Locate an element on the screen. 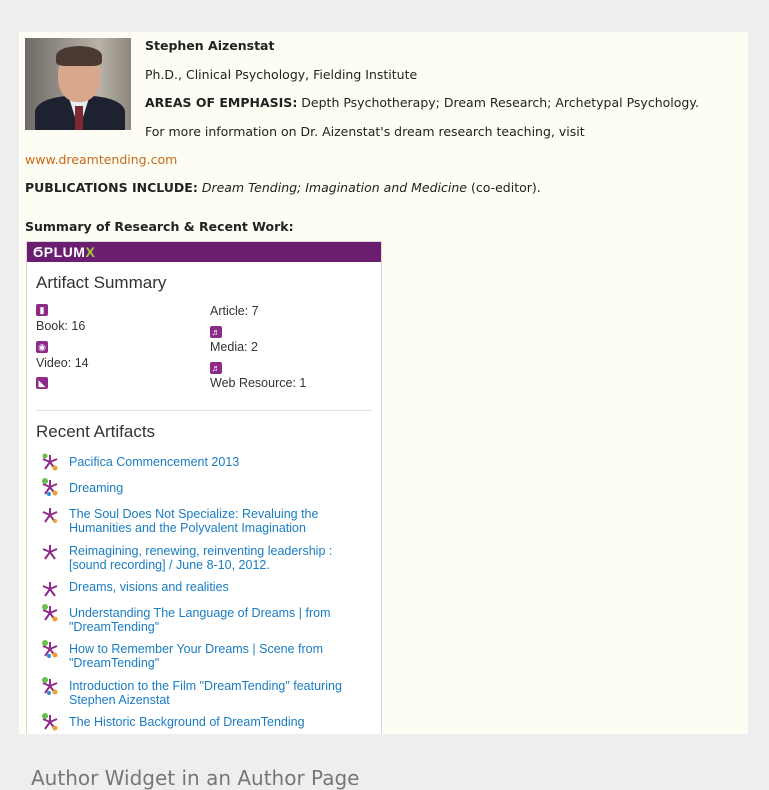  artifact-link: Dreams, visions and realities is located at coordinates (219, 587).